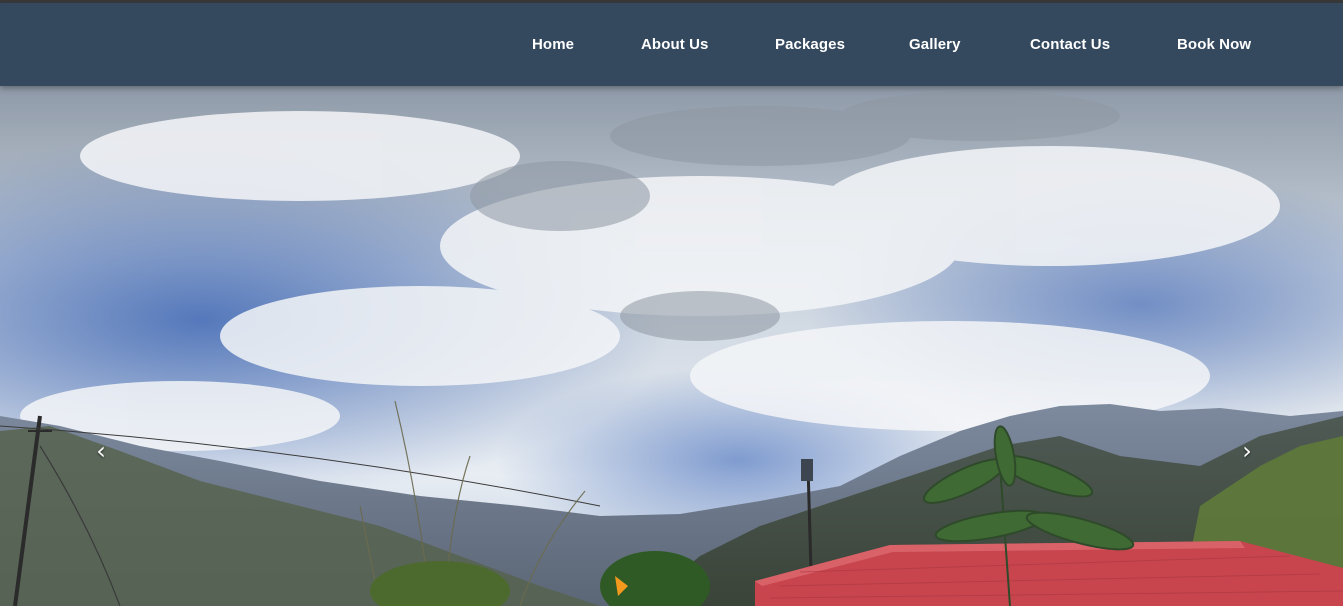  What do you see at coordinates (810, 44) in the screenshot?
I see `nav-packages: Packages` at bounding box center [810, 44].